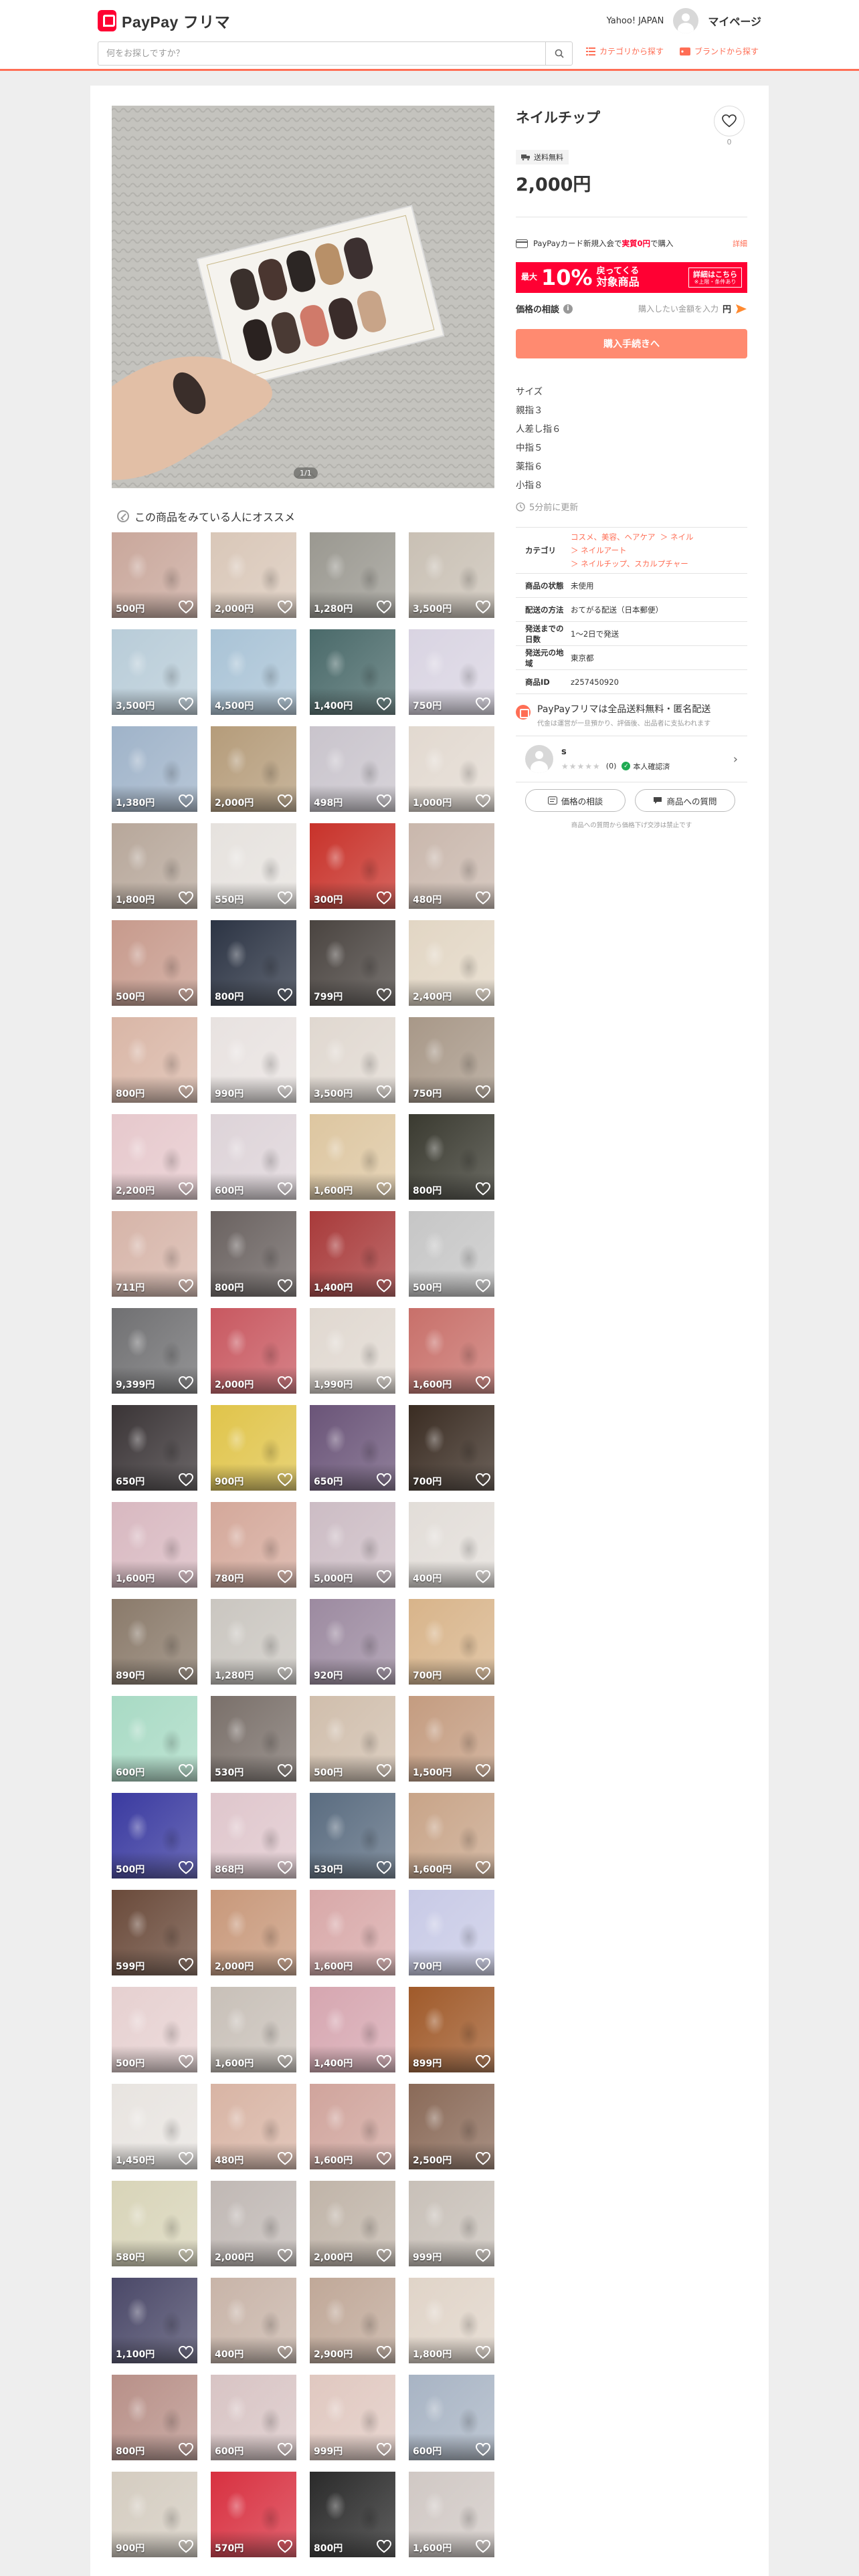 This screenshot has width=859, height=2576. What do you see at coordinates (154, 1254) in the screenshot?
I see `recommend-item-card: 711円` at bounding box center [154, 1254].